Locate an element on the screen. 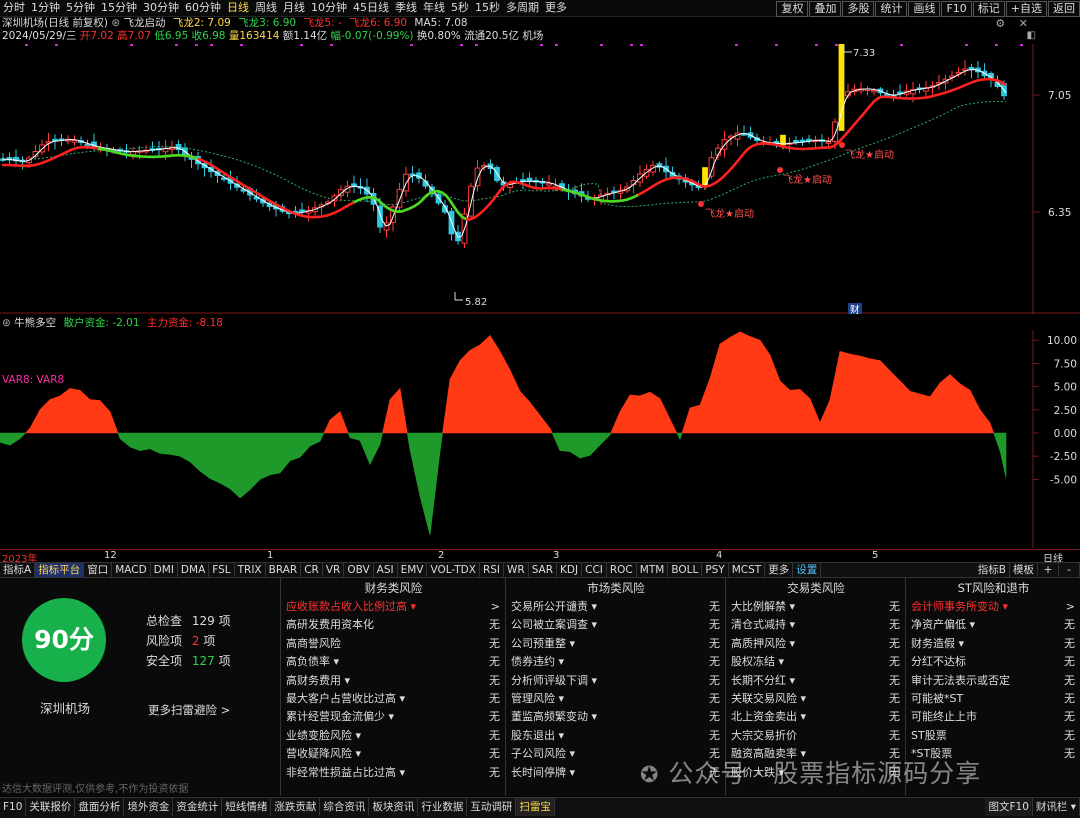 Image resolution: width=1080 pixels, height=818 pixels. settings-icon: ⚙ is located at coordinates (1000, 23).